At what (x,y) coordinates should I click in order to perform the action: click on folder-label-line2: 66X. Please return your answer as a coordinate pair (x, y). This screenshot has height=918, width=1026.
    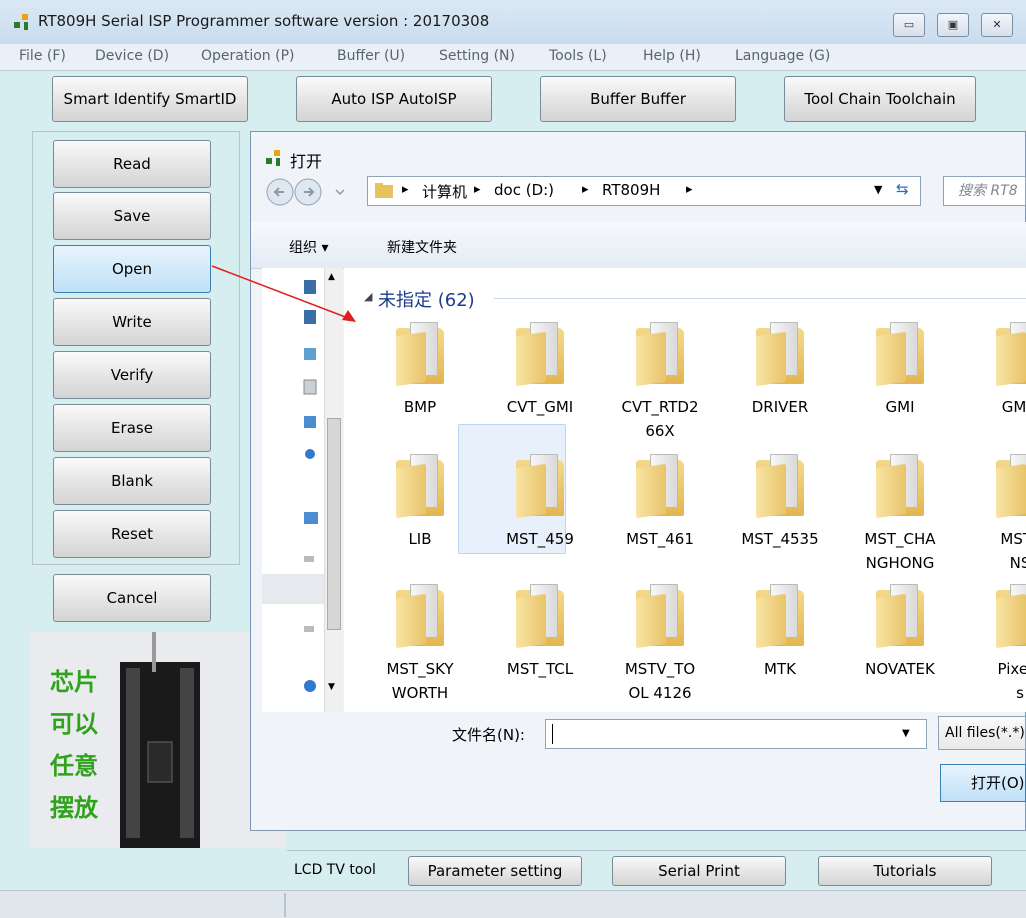
    Looking at the image, I should click on (660, 431).